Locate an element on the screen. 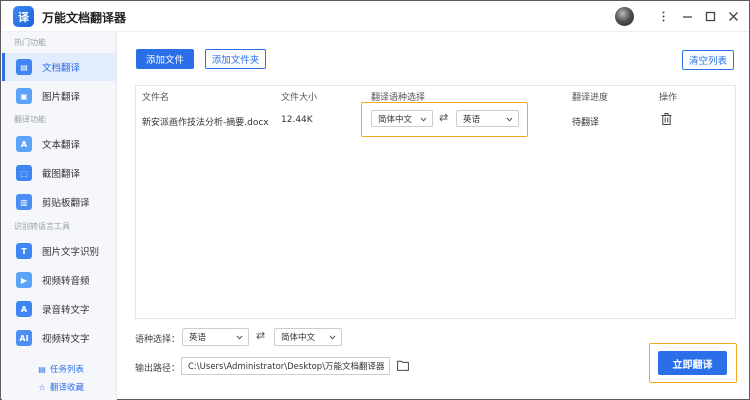 This screenshot has height=400, width=750. recording-icon: A is located at coordinates (24, 309).